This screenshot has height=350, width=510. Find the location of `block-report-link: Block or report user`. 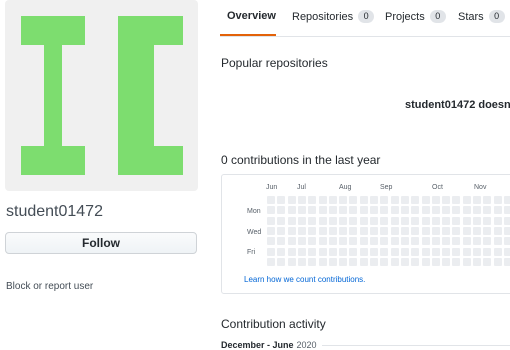

block-report-link: Block or report user is located at coordinates (49, 286).